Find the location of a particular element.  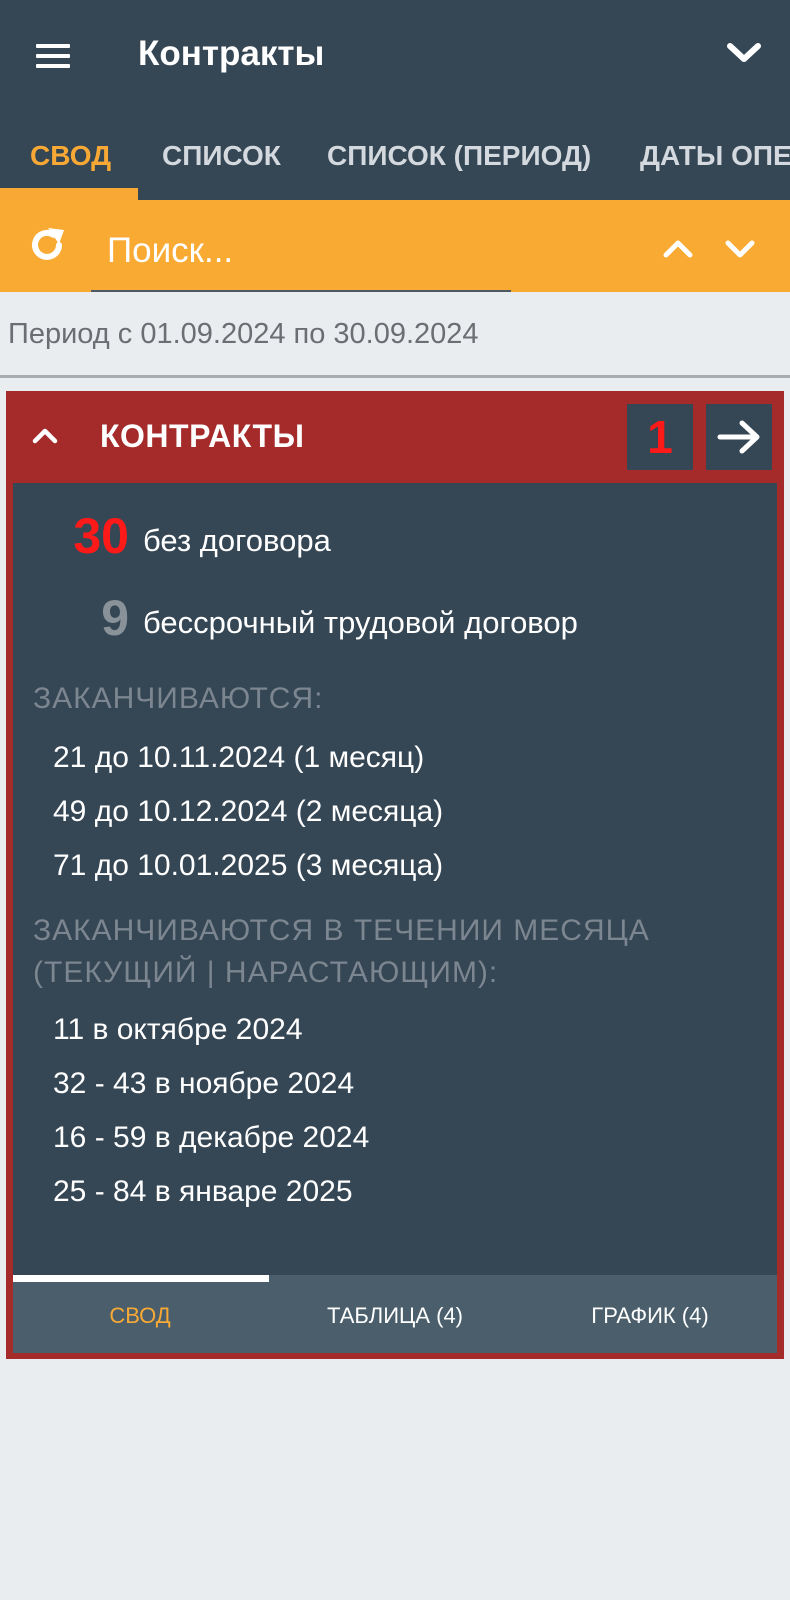

ending-item: 21 до 10.11.2024 (1 месяц) is located at coordinates (239, 757).